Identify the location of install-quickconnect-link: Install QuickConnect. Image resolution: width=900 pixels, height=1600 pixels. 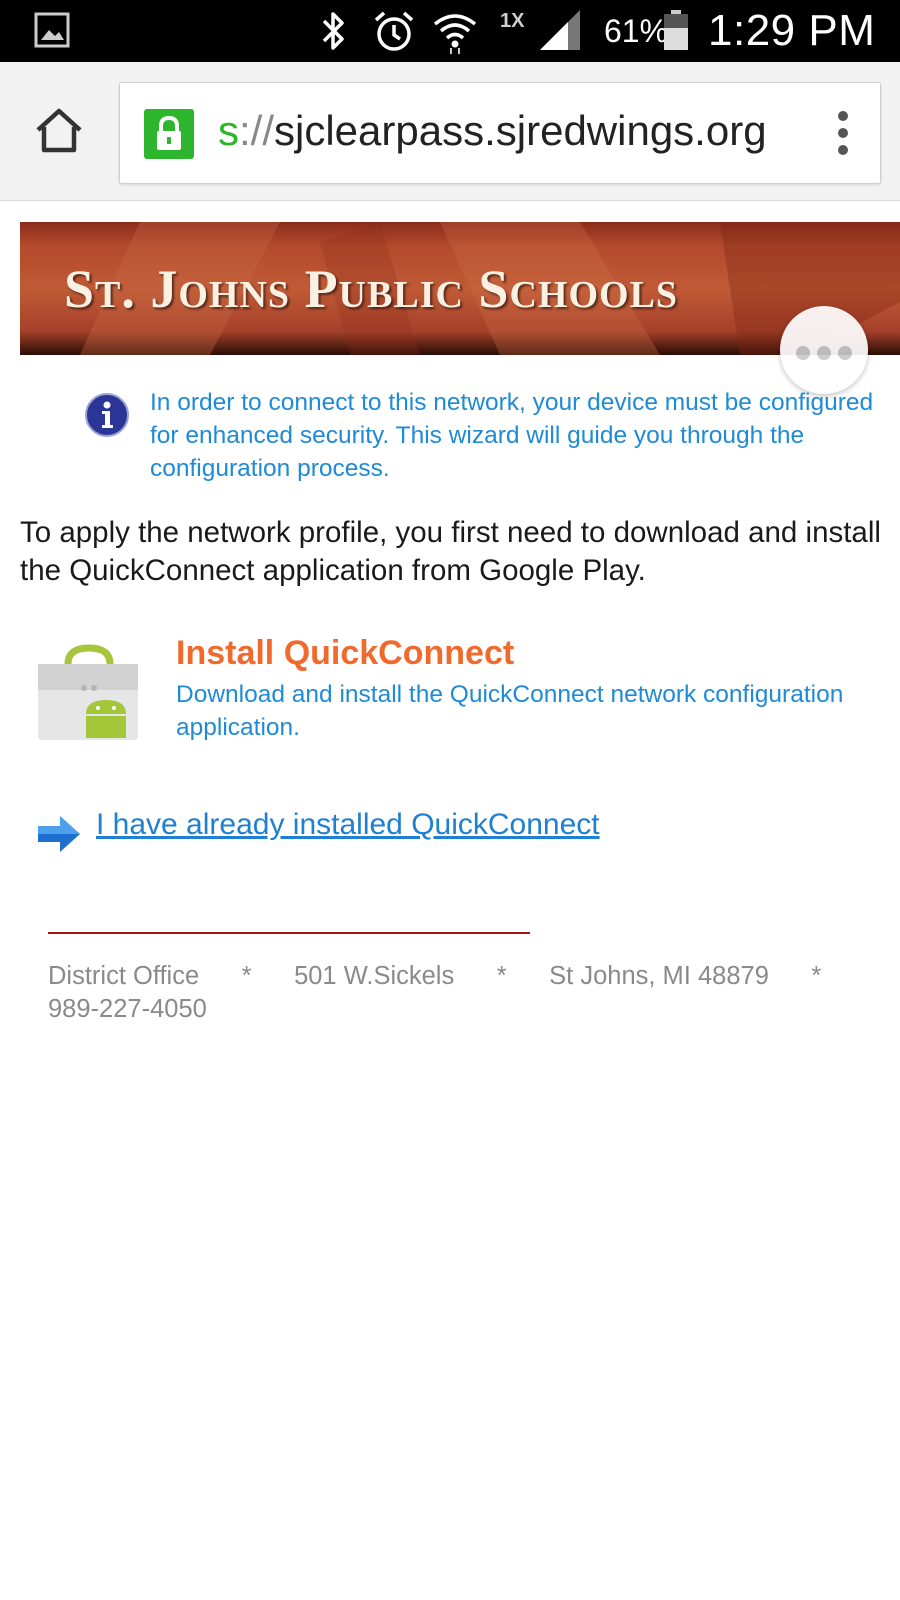
(345, 653).